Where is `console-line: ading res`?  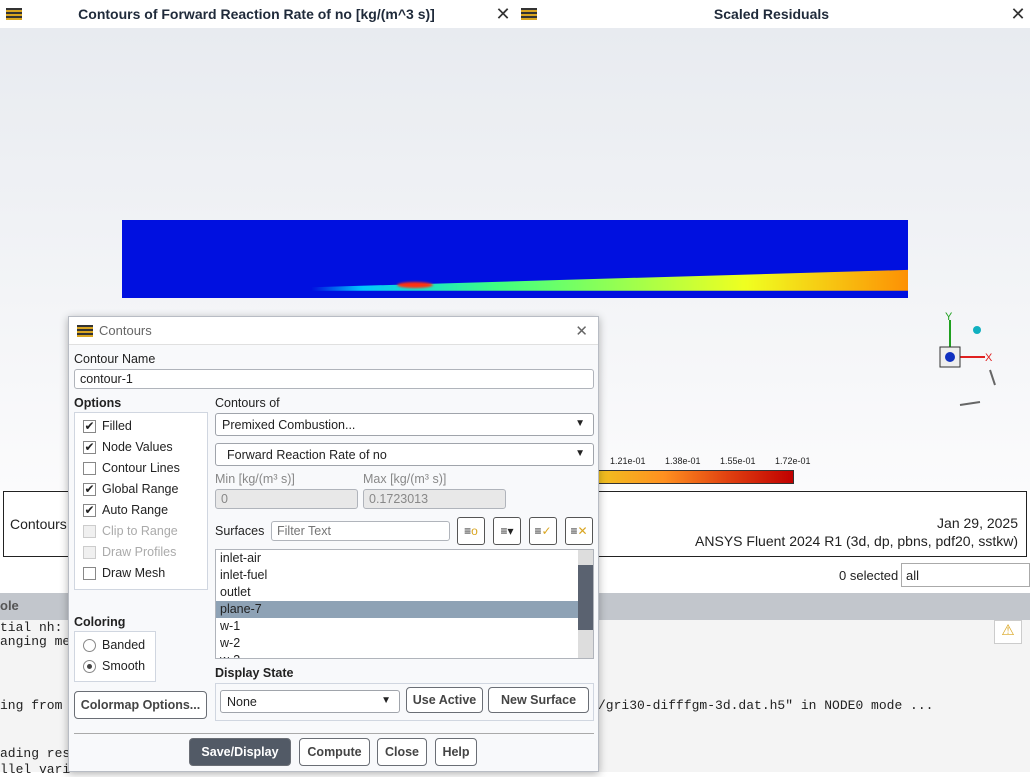 console-line: ading res is located at coordinates (35, 753).